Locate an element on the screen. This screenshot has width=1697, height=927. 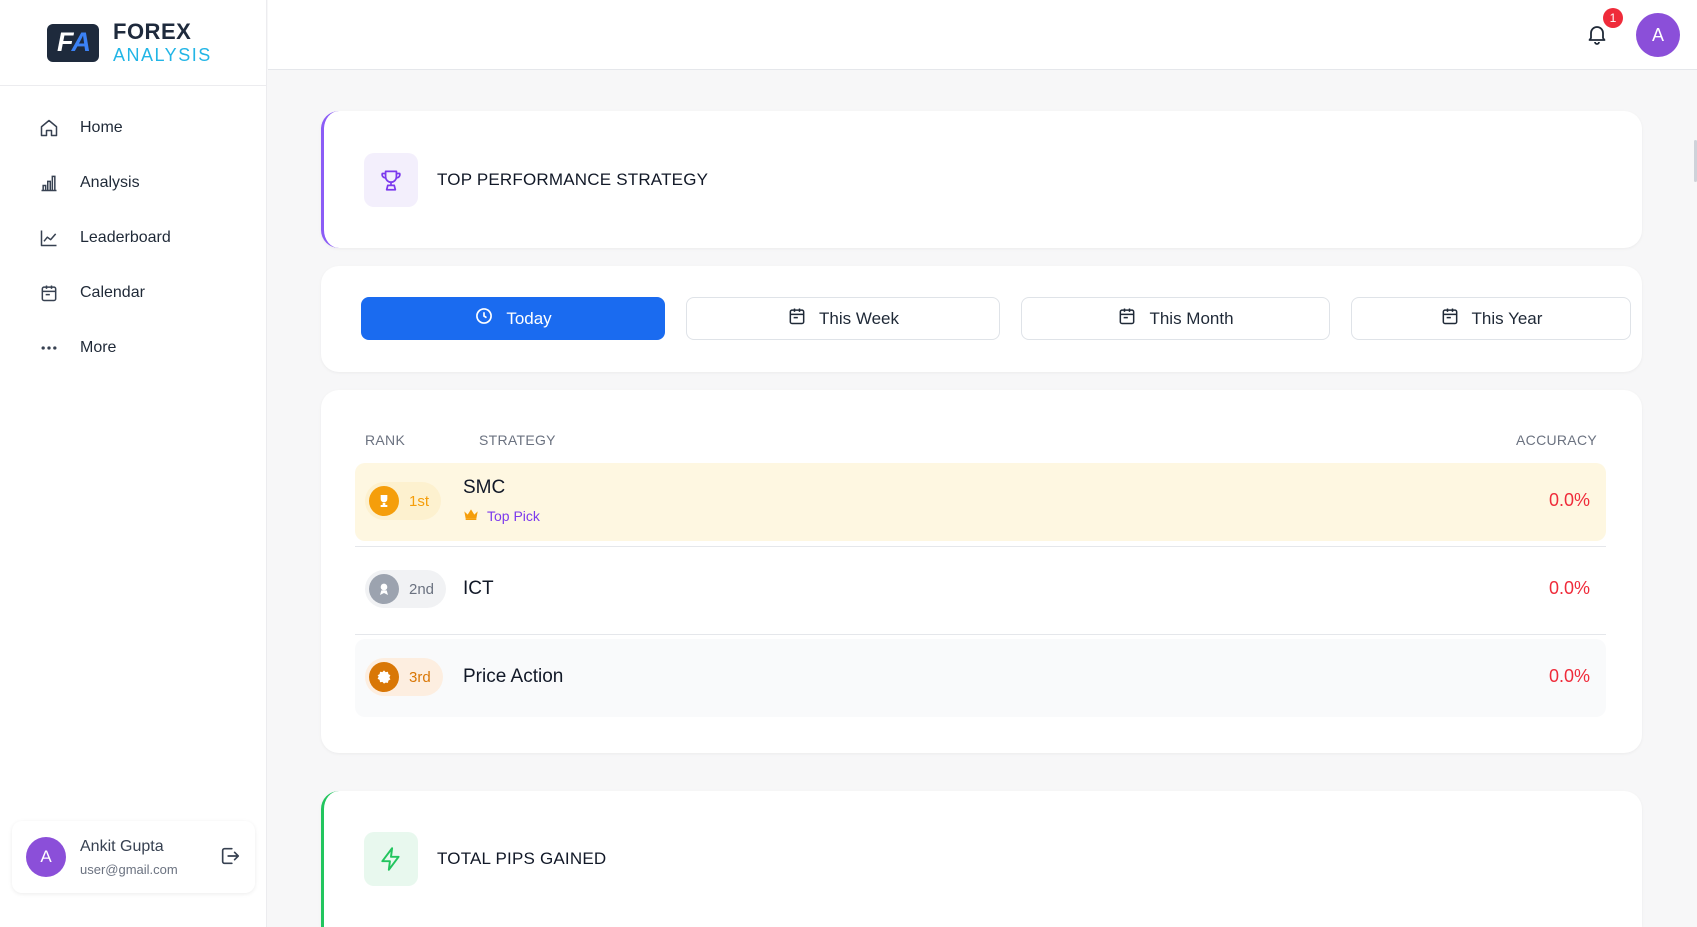
brand-text: FOREX ANALYSIS is located at coordinates (162, 42).